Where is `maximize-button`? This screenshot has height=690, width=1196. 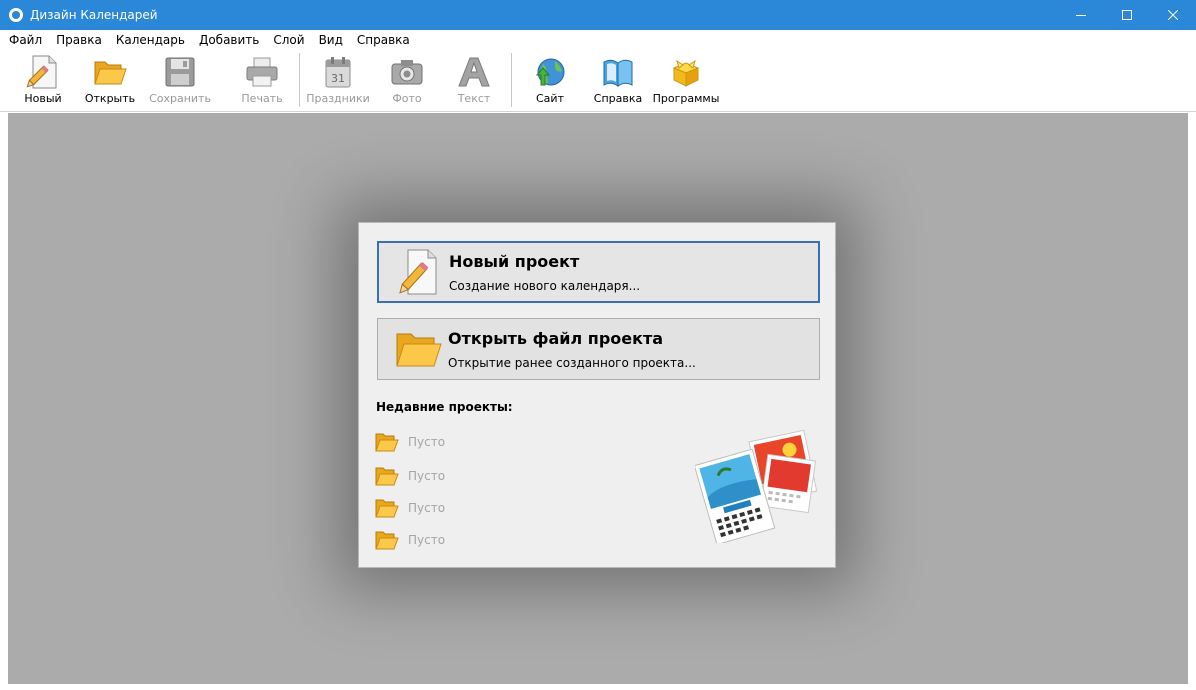 maximize-button is located at coordinates (1127, 15).